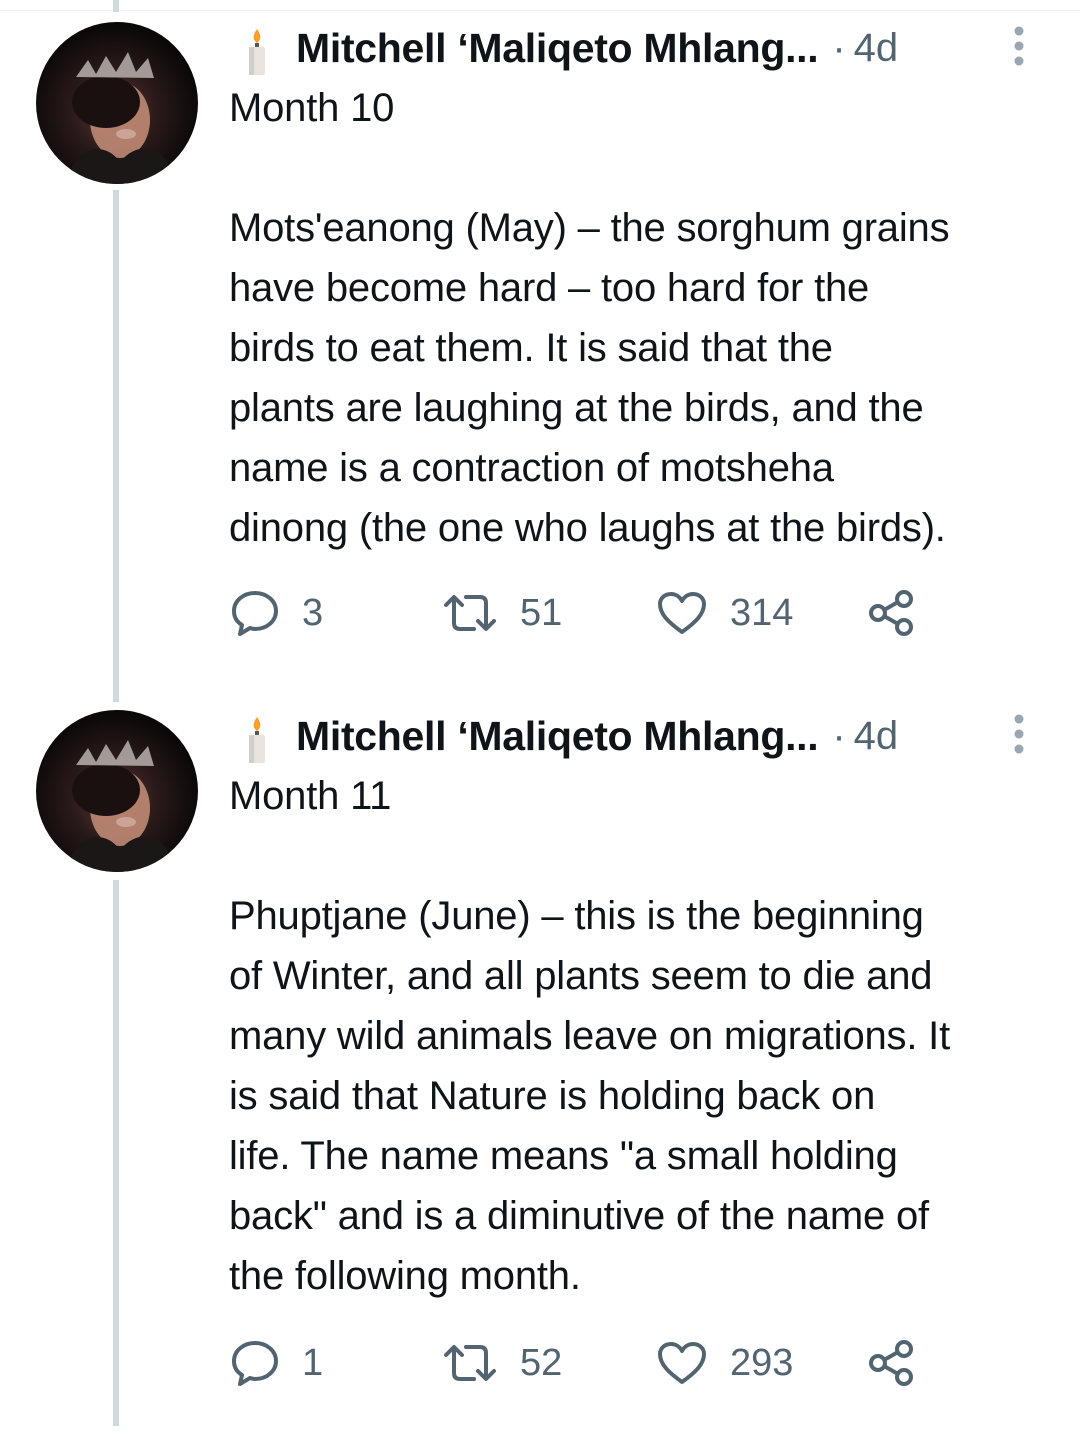 The width and height of the screenshot is (1080, 1435). Describe the element at coordinates (541, 1362) in the screenshot. I see `retweet-count: 52` at that location.